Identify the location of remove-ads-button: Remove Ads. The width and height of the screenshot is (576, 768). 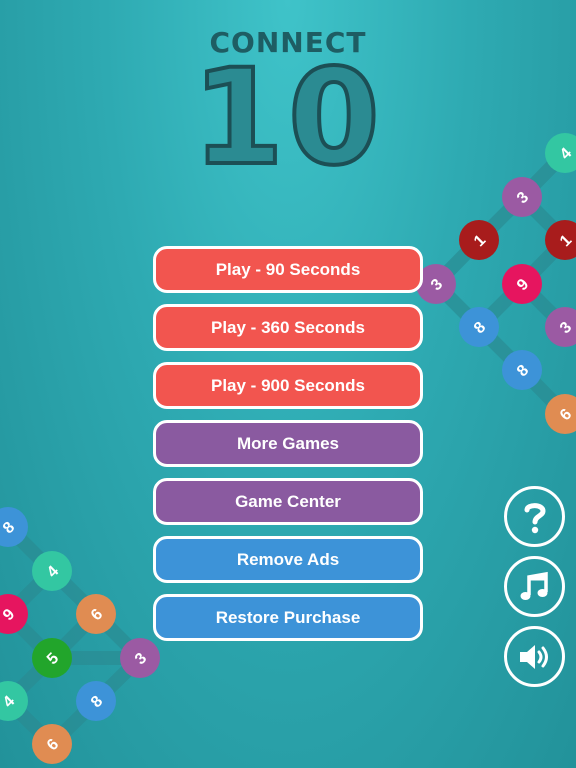
(288, 559).